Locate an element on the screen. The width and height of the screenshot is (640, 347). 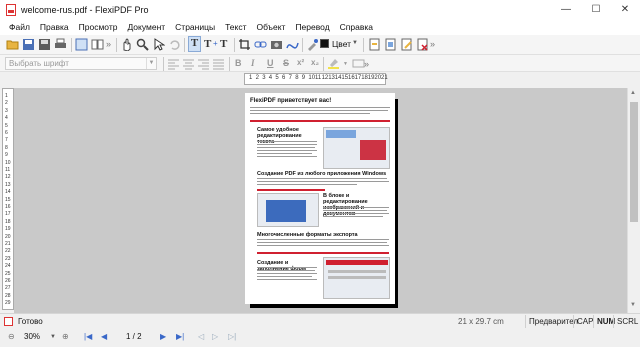
zoom-in-icon: ⊕ is located at coordinates (65, 336).